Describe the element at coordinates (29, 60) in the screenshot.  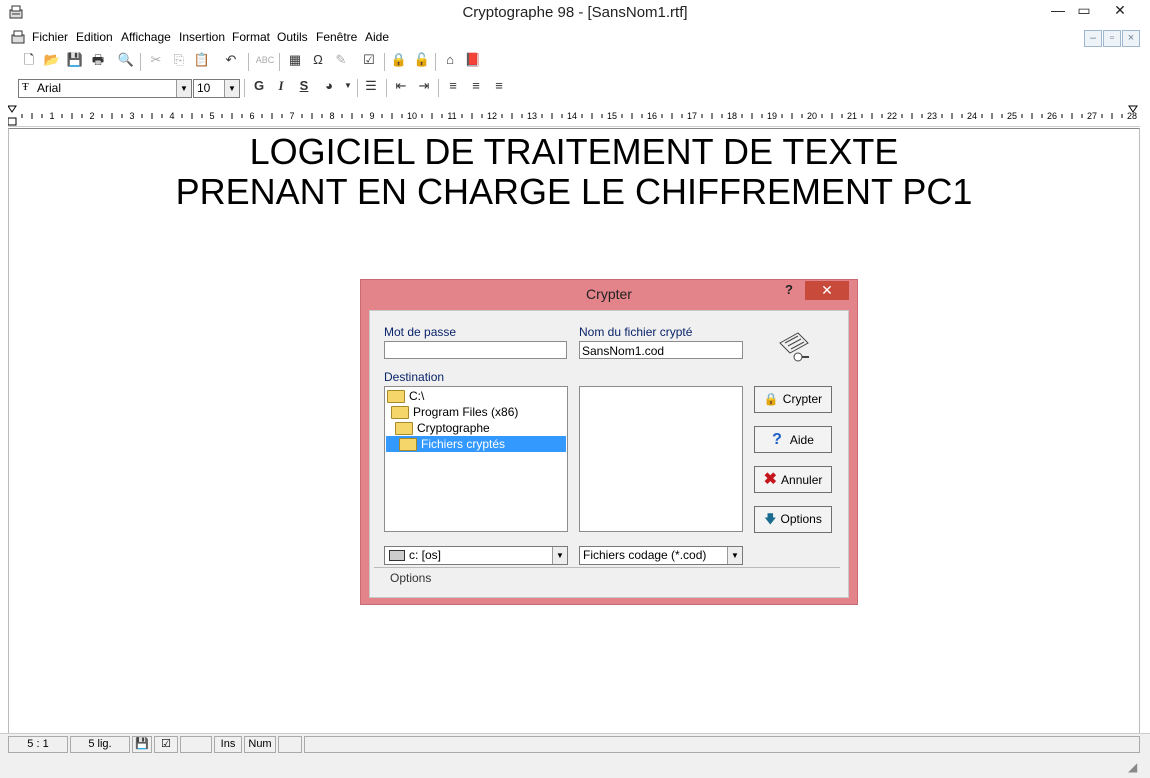
I see `new-icon: 🗋` at that location.